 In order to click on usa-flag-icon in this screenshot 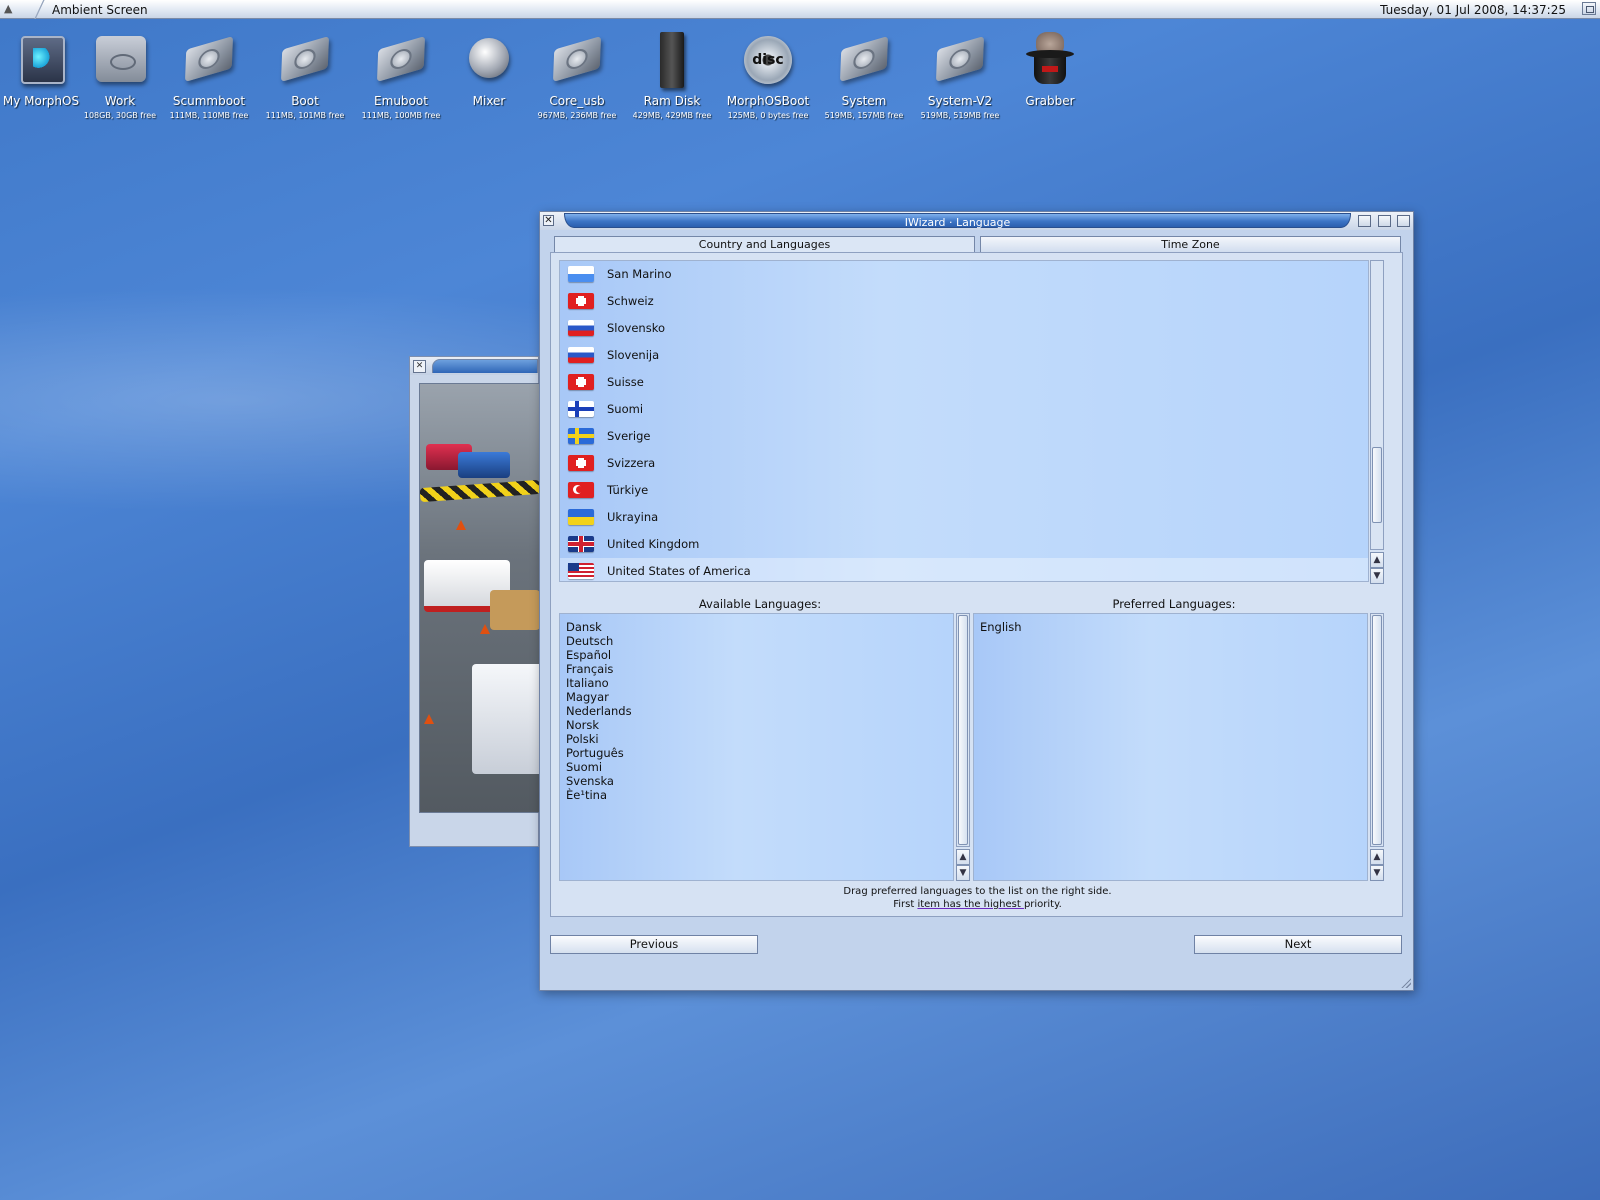, I will do `click(581, 571)`.